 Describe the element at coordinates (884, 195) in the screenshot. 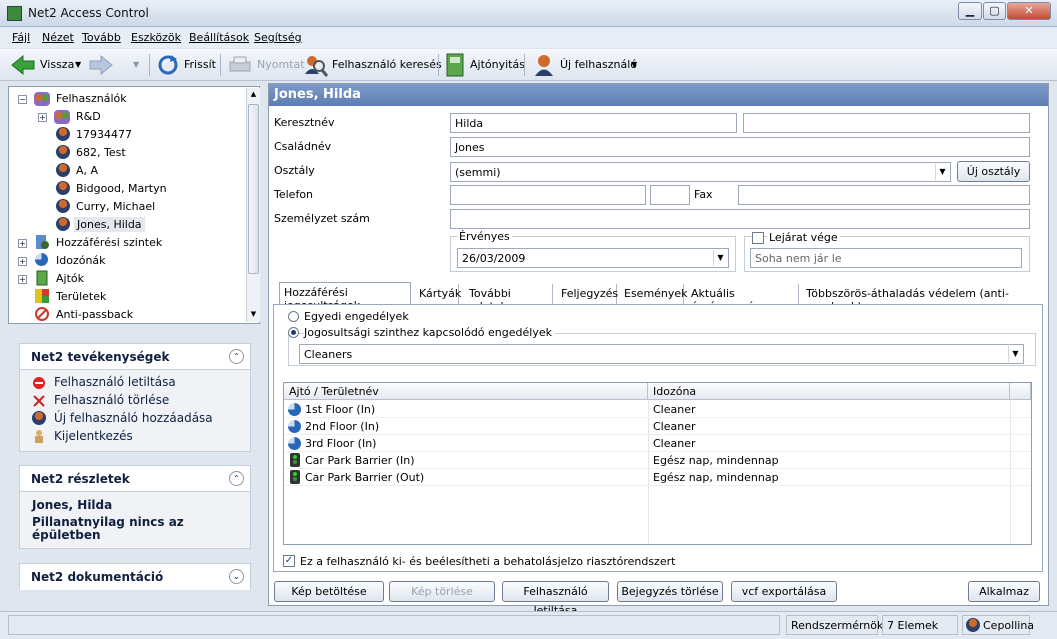

I see `fax-field` at that location.